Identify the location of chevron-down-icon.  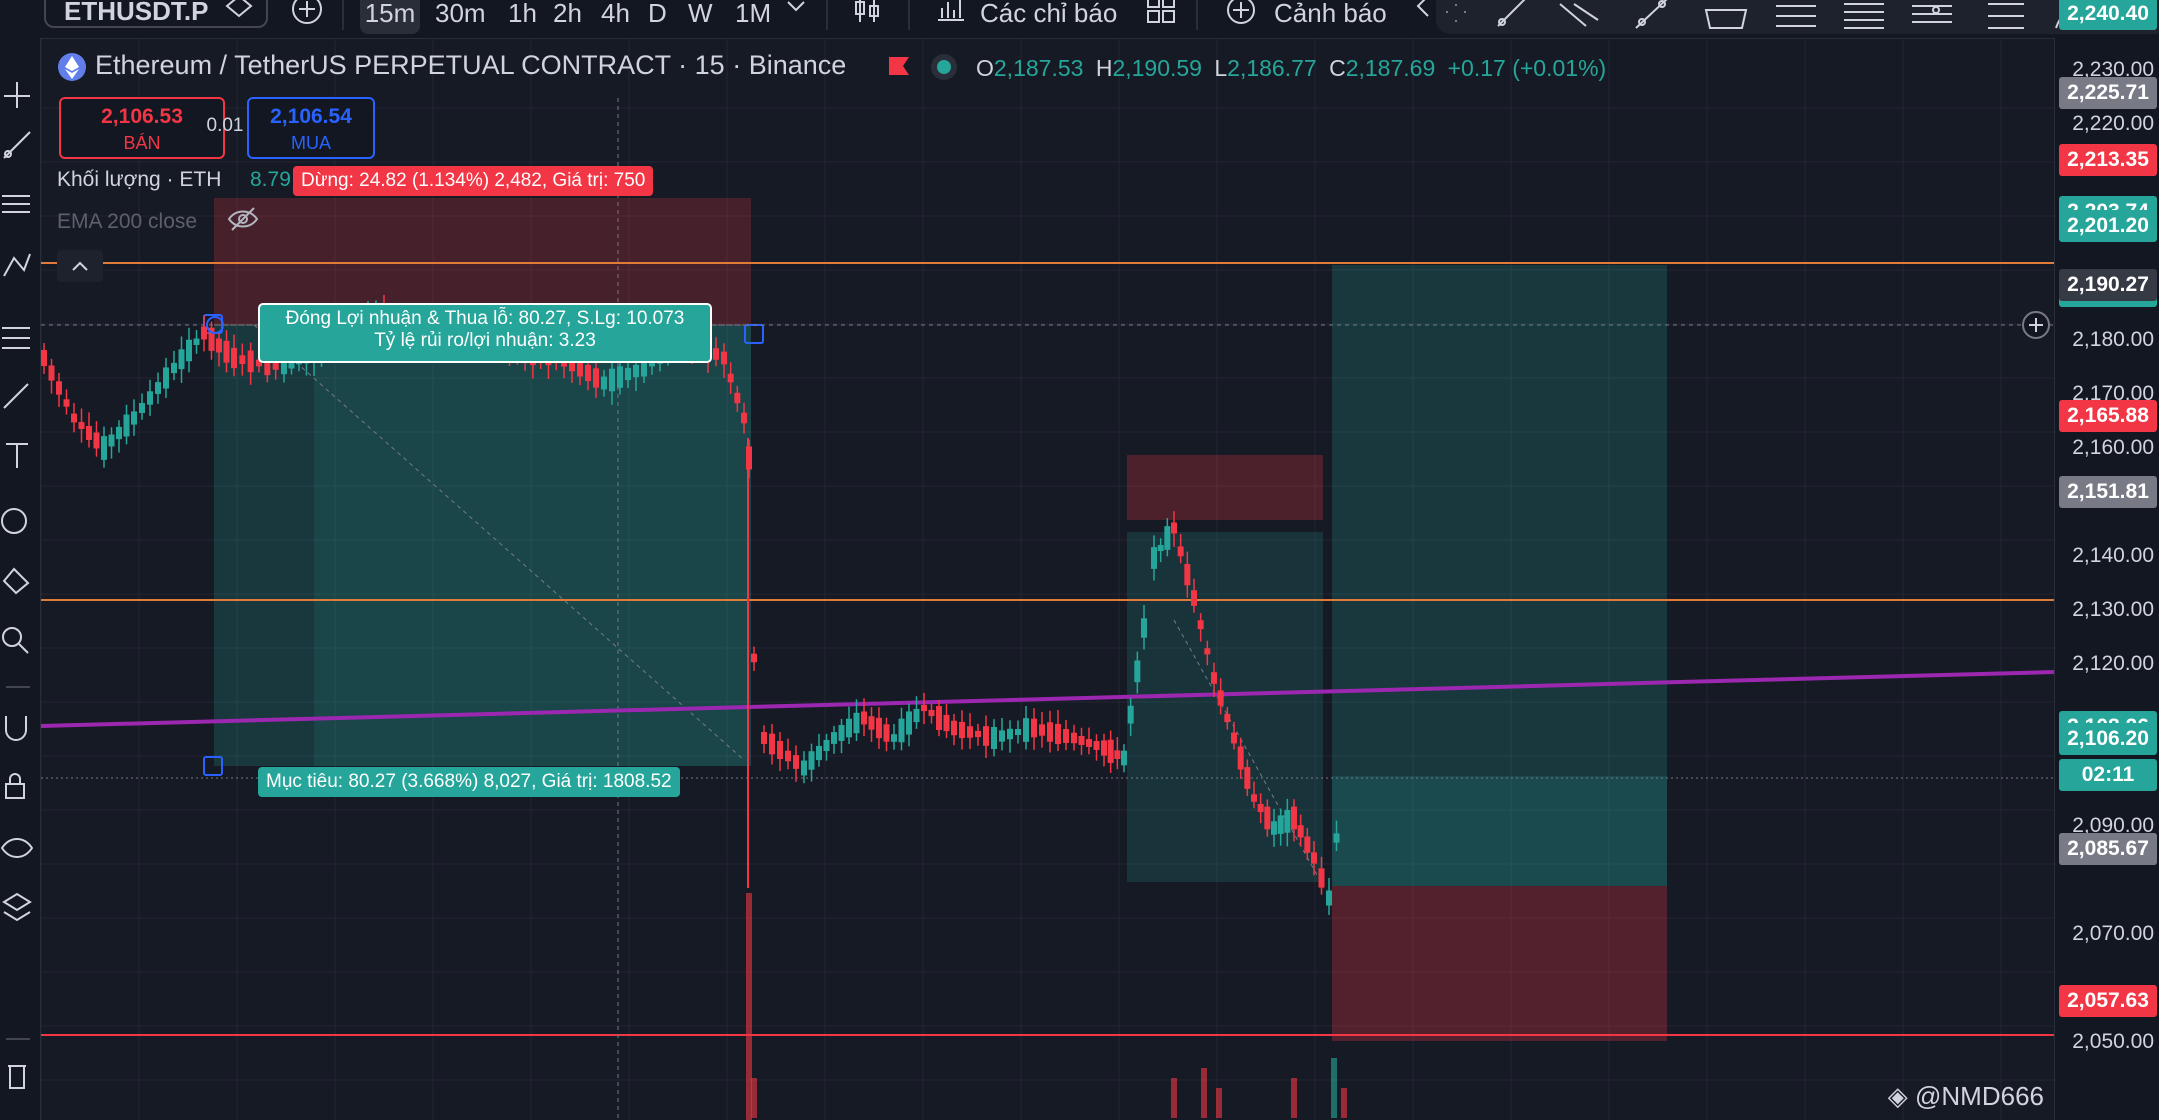
(796, 8).